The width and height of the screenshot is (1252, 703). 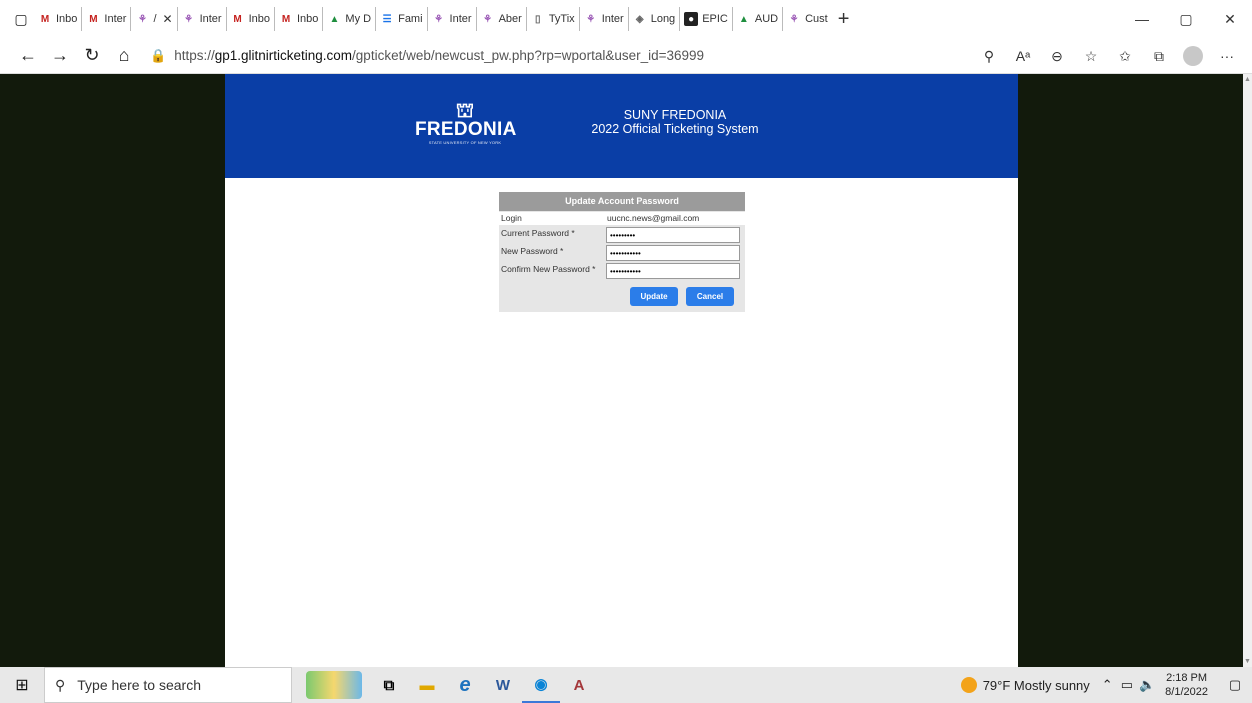 What do you see at coordinates (1186, 19) in the screenshot?
I see `maximize-icon: ▢` at bounding box center [1186, 19].